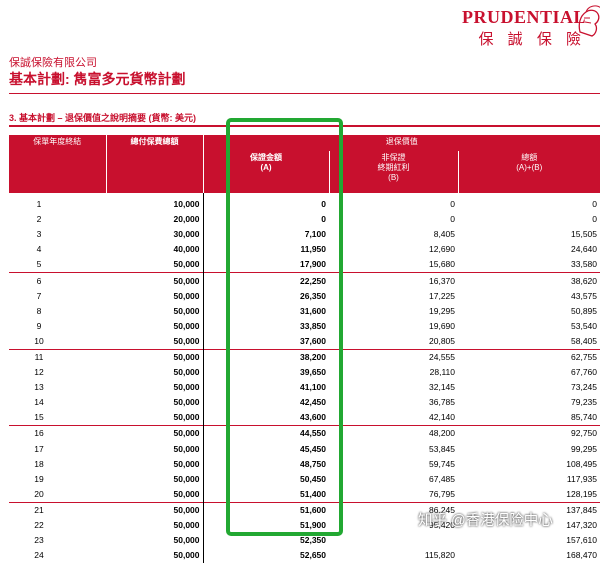 Image resolution: width=600 pixels, height=563 pixels. Describe the element at coordinates (39, 463) in the screenshot. I see `cell-year: 18` at that location.